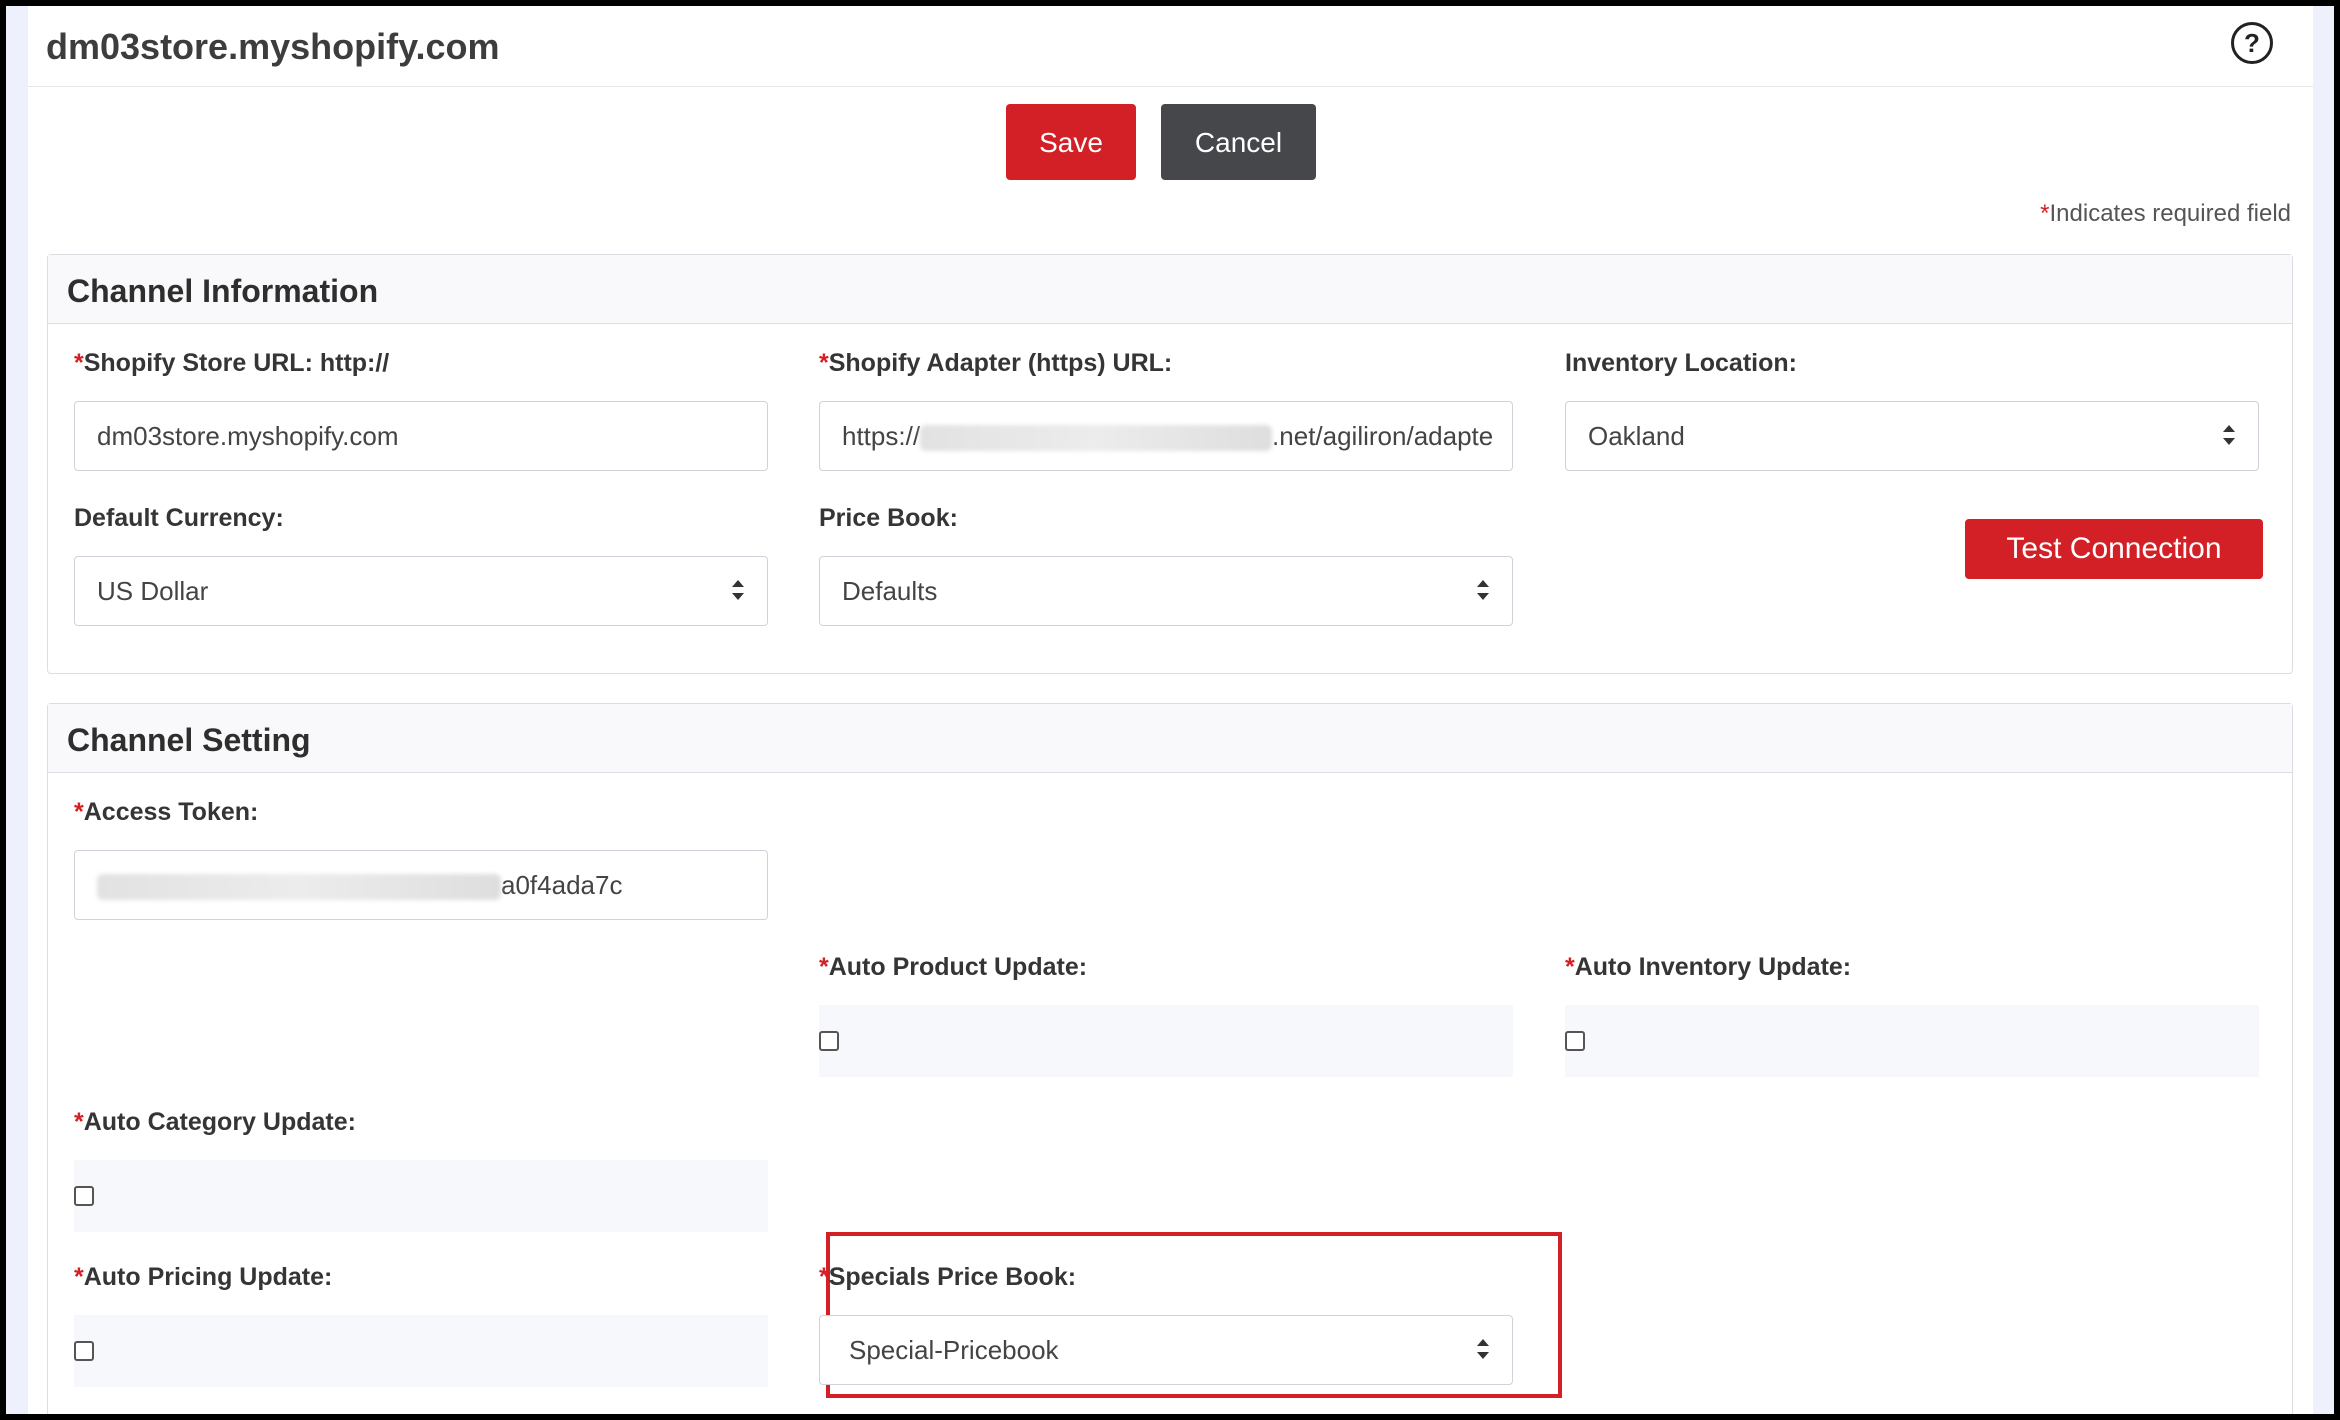 The image size is (2340, 1420). Describe the element at coordinates (273, 46) in the screenshot. I see `page-title: dm03store.myshopify.com` at that location.